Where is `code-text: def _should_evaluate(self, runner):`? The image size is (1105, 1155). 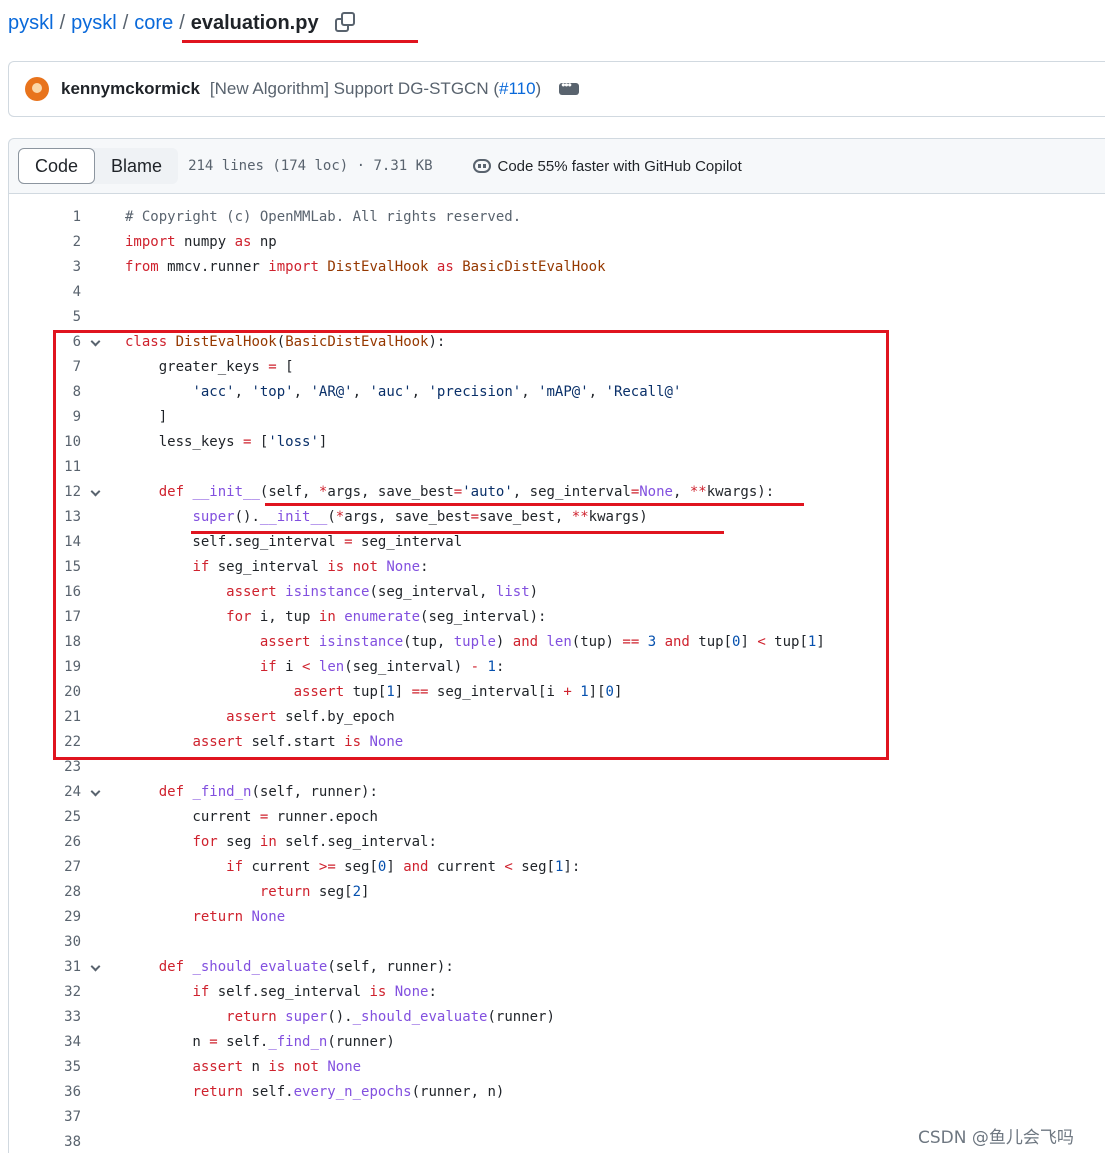 code-text: def _should_evaluate(self, runner): is located at coordinates (306, 967).